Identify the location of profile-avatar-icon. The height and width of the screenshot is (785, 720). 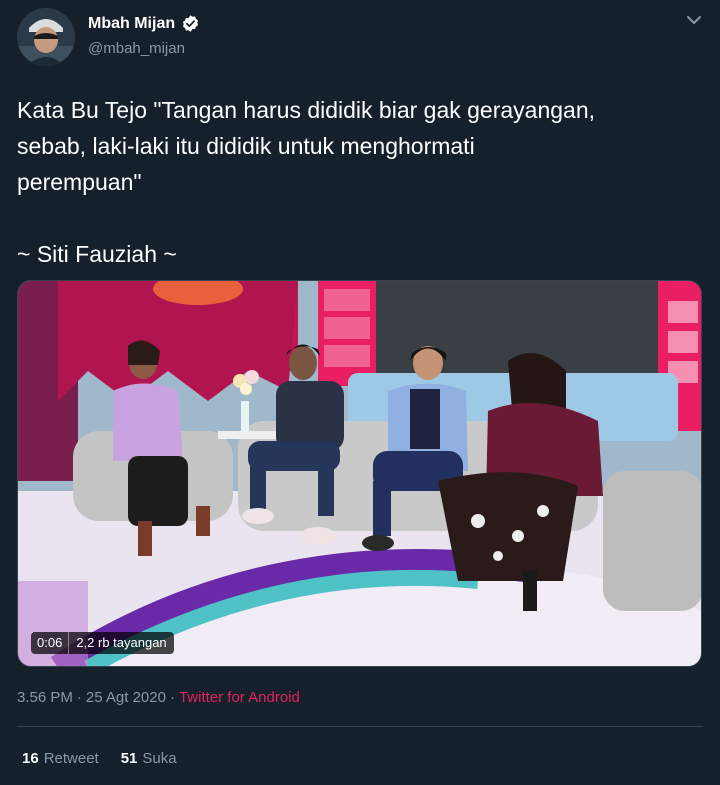
(46, 37).